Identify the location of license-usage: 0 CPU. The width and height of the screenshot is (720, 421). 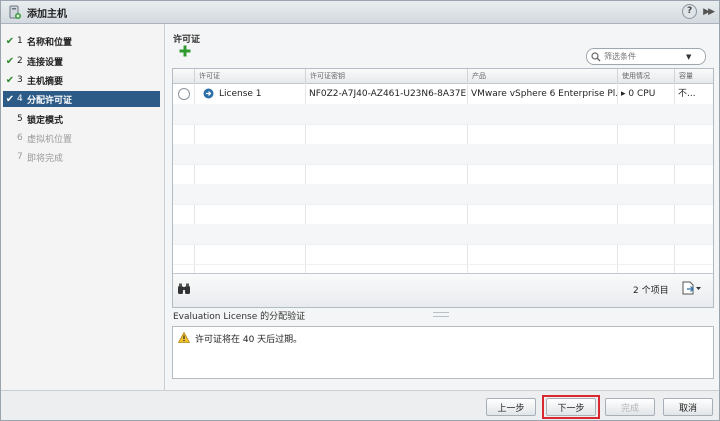
(642, 94).